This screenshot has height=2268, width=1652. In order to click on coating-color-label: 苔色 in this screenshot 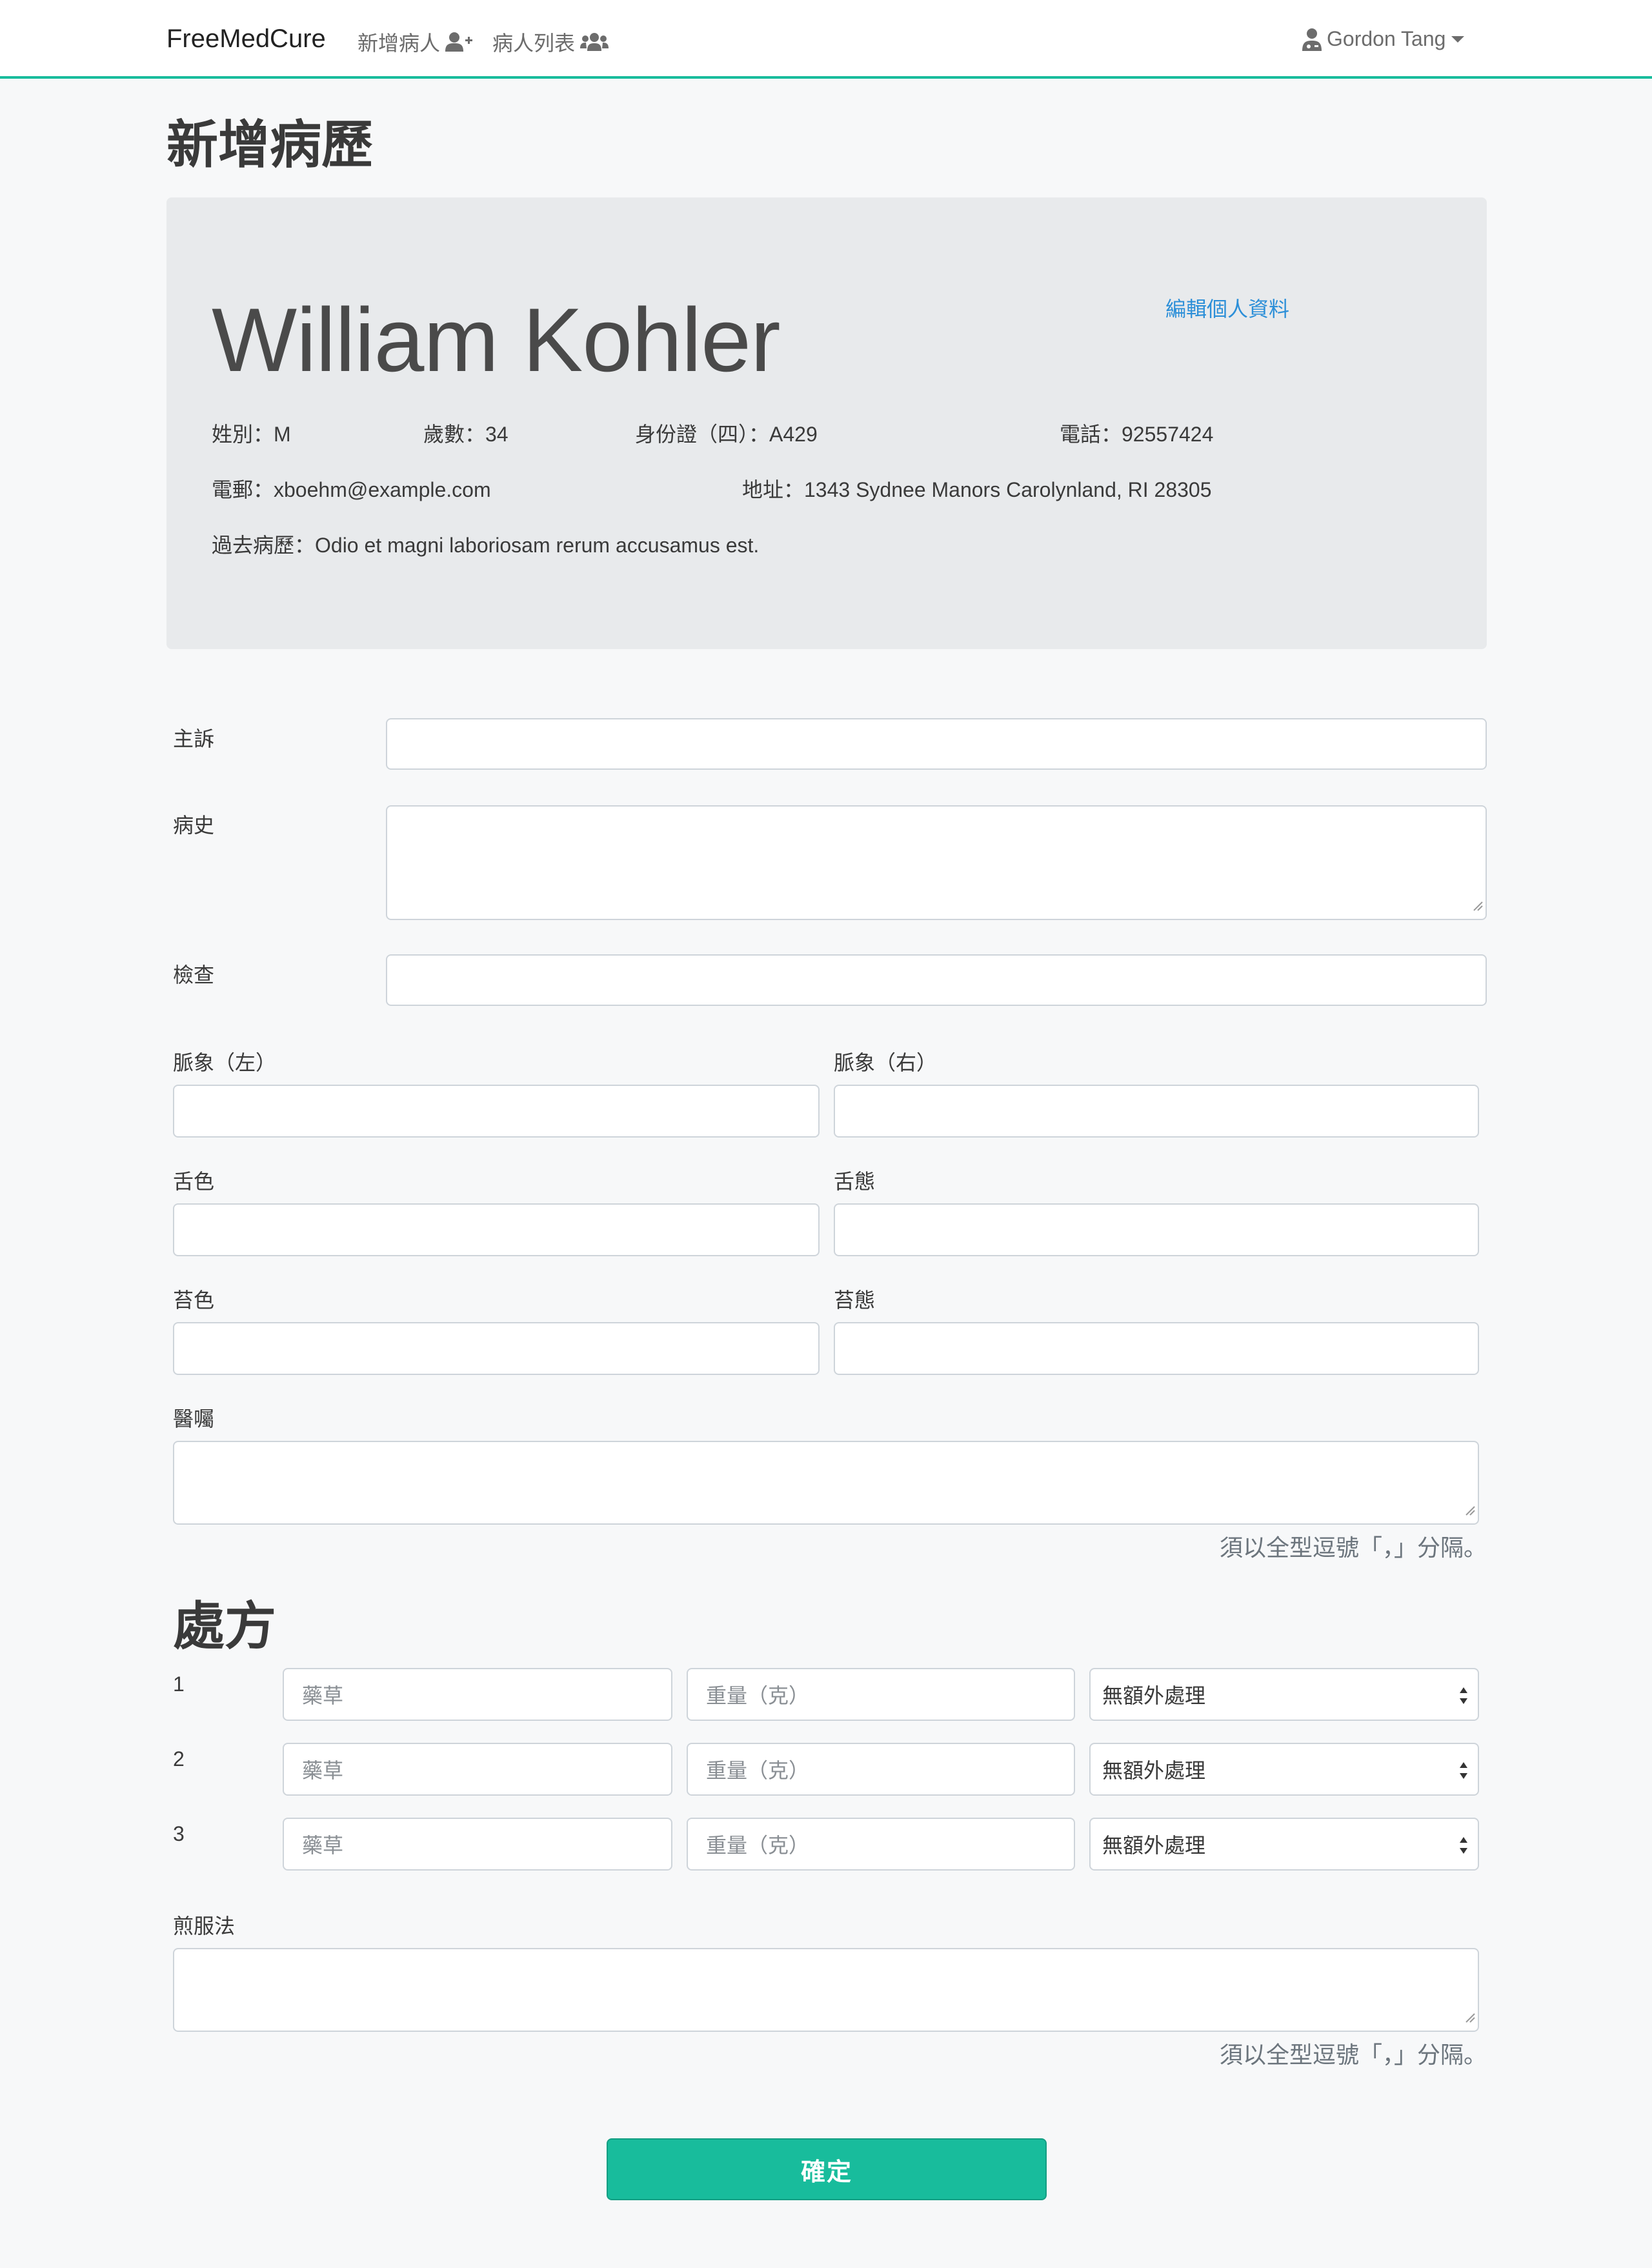, I will do `click(194, 1300)`.